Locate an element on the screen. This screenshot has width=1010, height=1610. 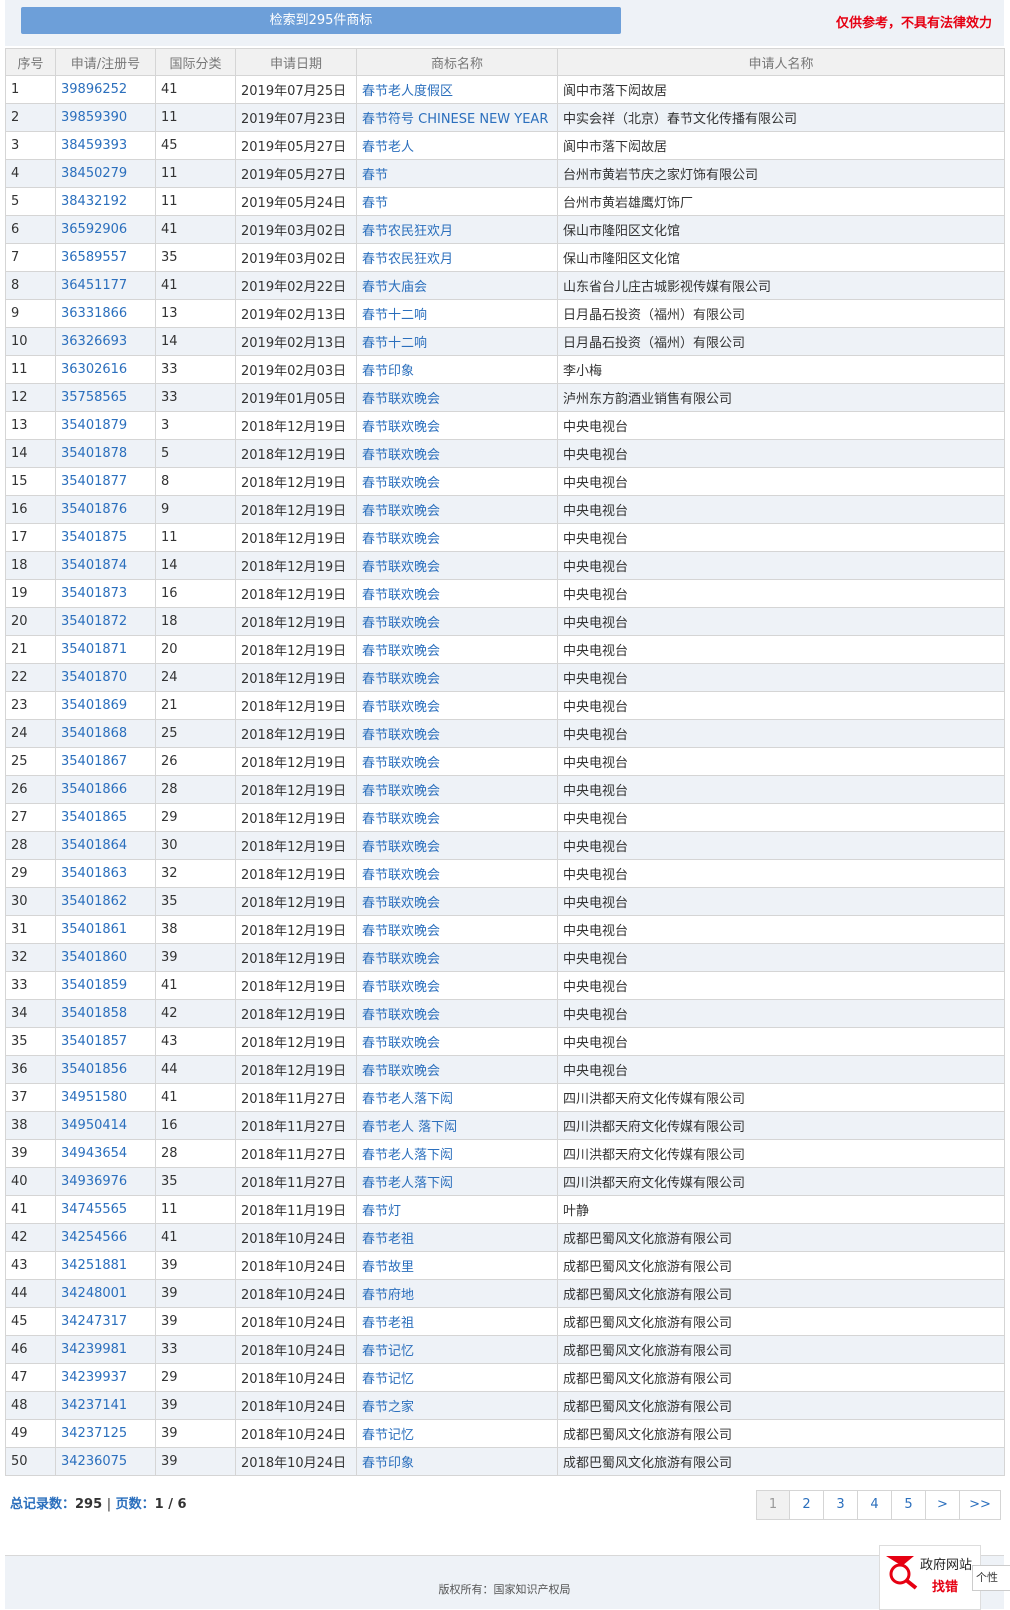
reg-number-link: 35401866 is located at coordinates (105, 789).